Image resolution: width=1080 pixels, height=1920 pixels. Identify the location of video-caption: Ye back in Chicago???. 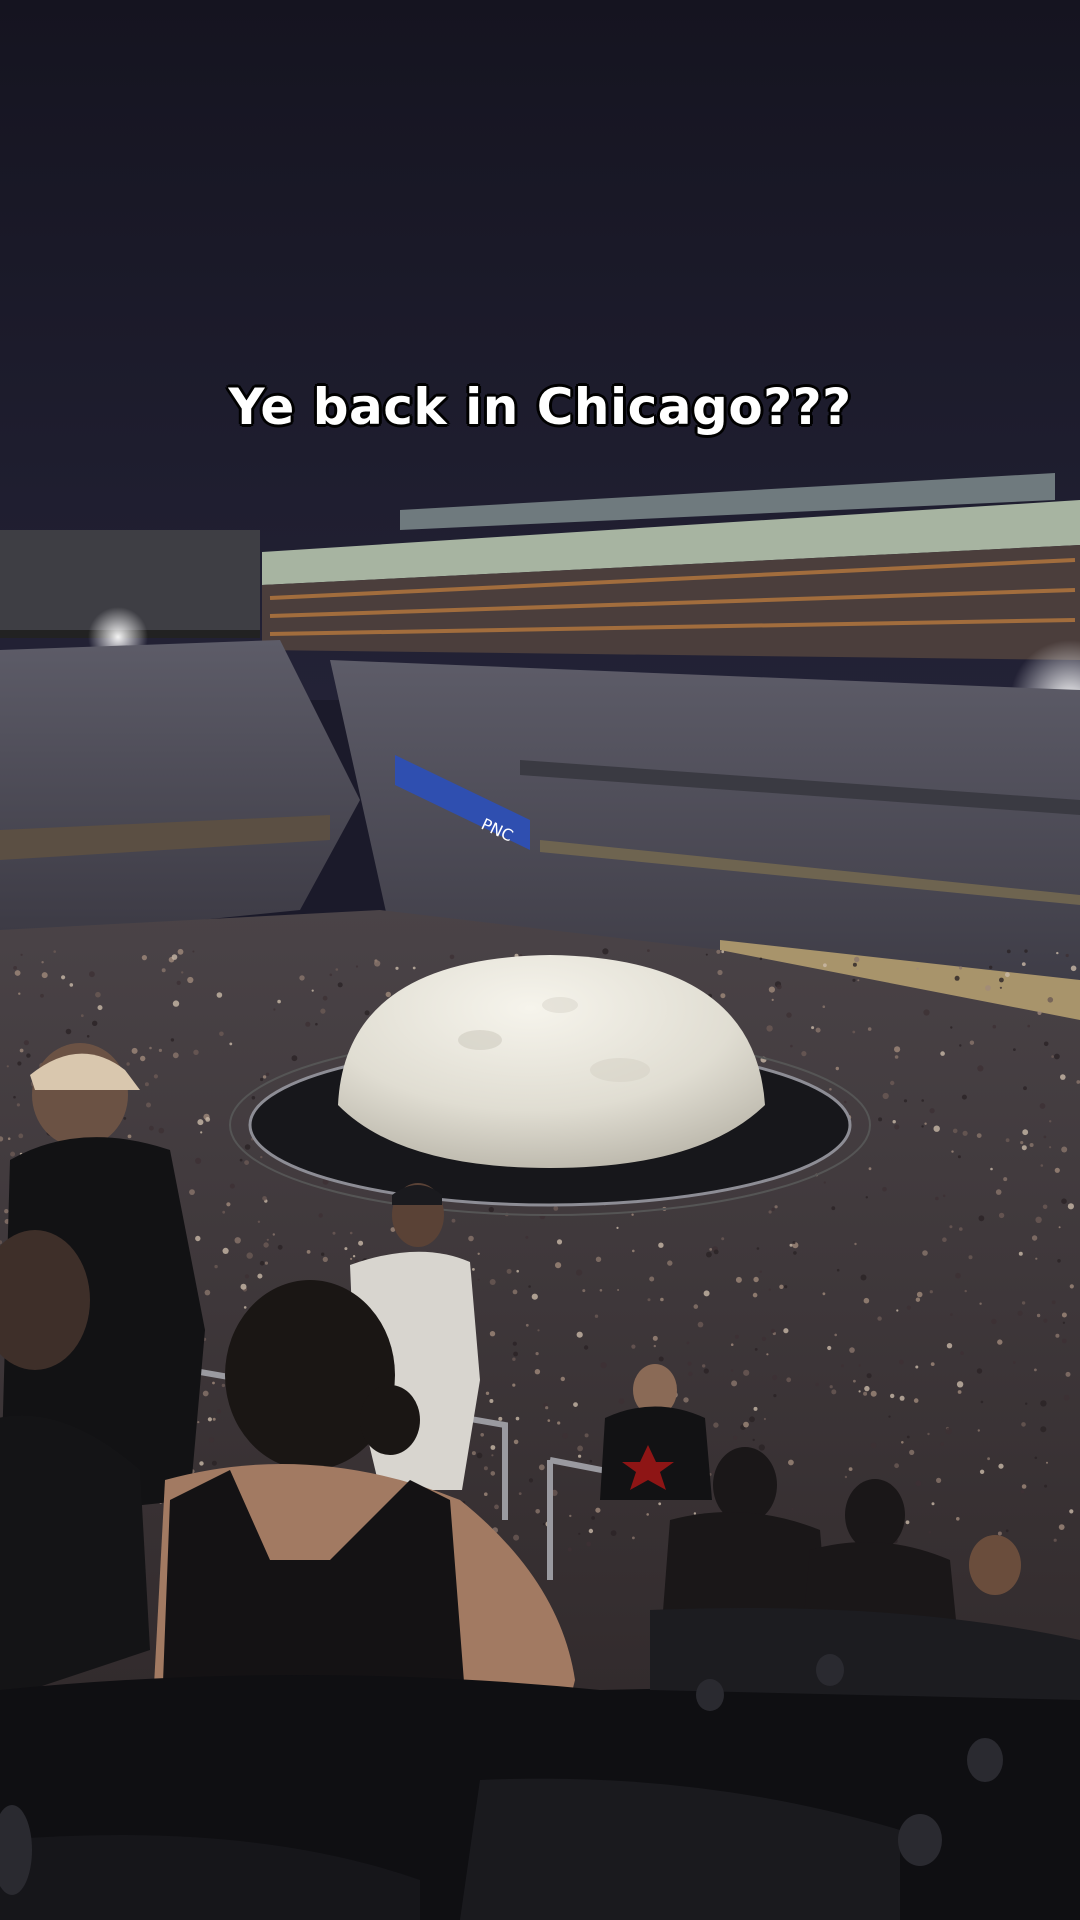
(540, 407).